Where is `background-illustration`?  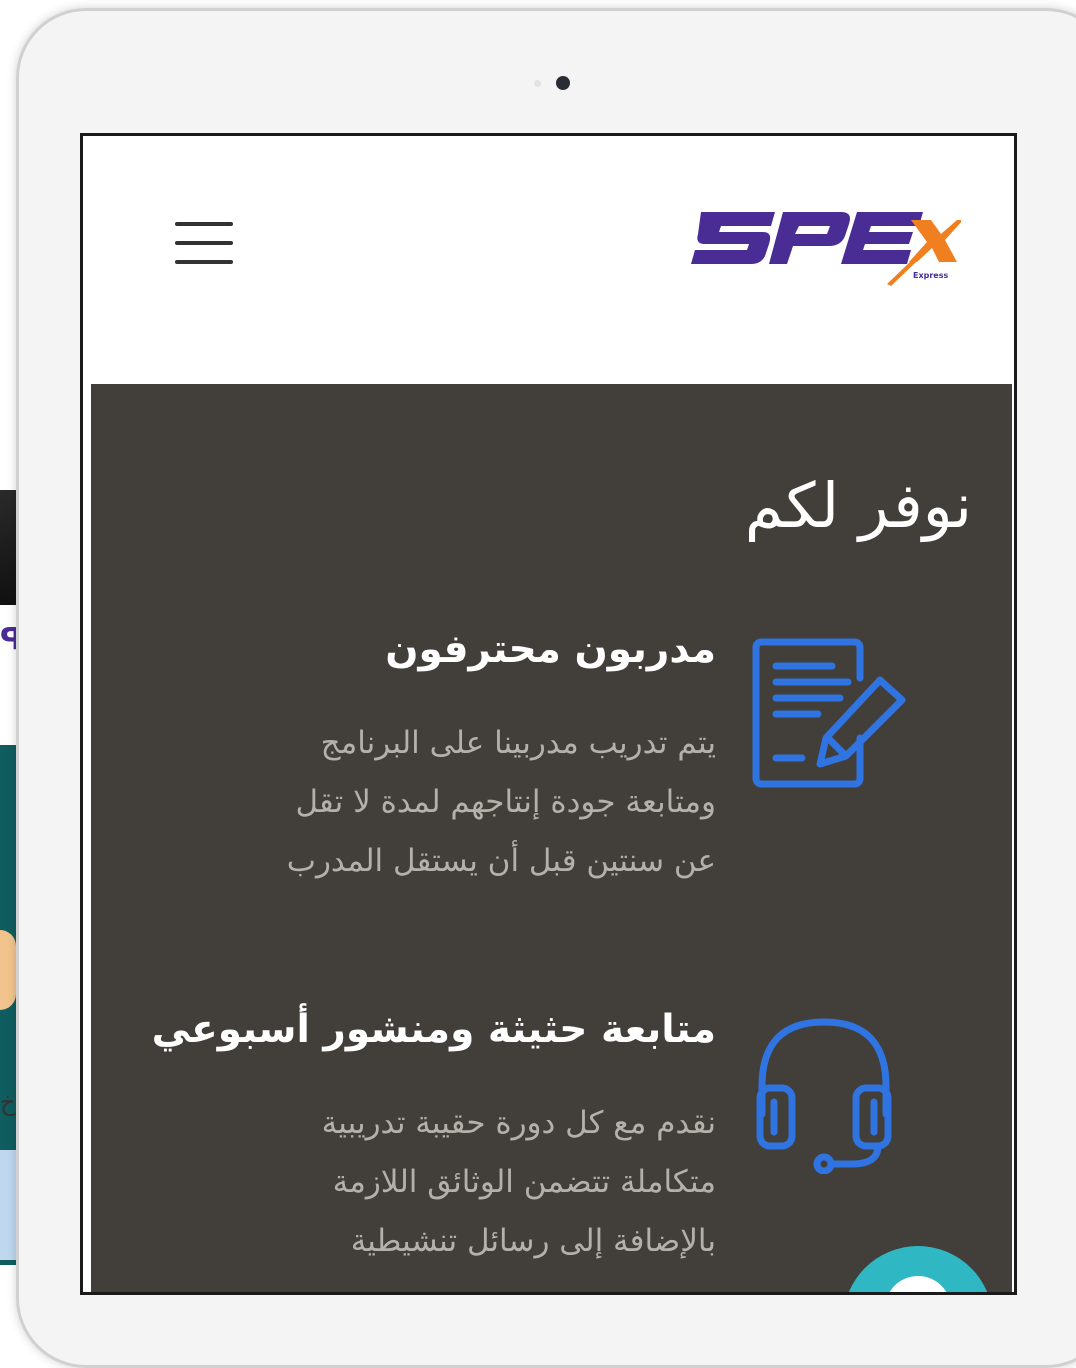
background-illustration is located at coordinates (8, 970).